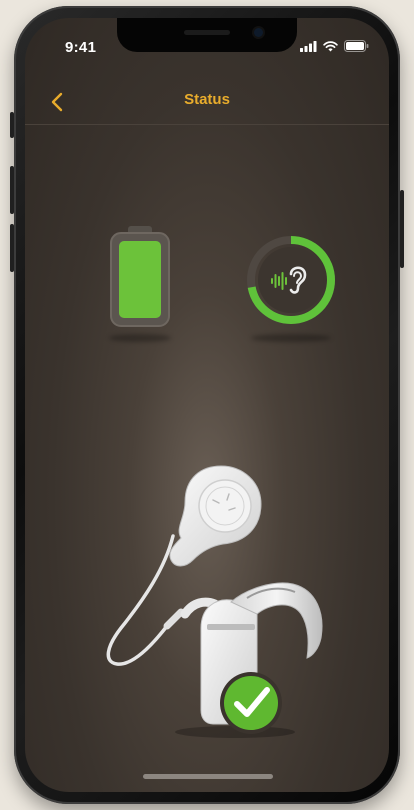  Describe the element at coordinates (356, 46) in the screenshot. I see `battery-status-icon` at that location.